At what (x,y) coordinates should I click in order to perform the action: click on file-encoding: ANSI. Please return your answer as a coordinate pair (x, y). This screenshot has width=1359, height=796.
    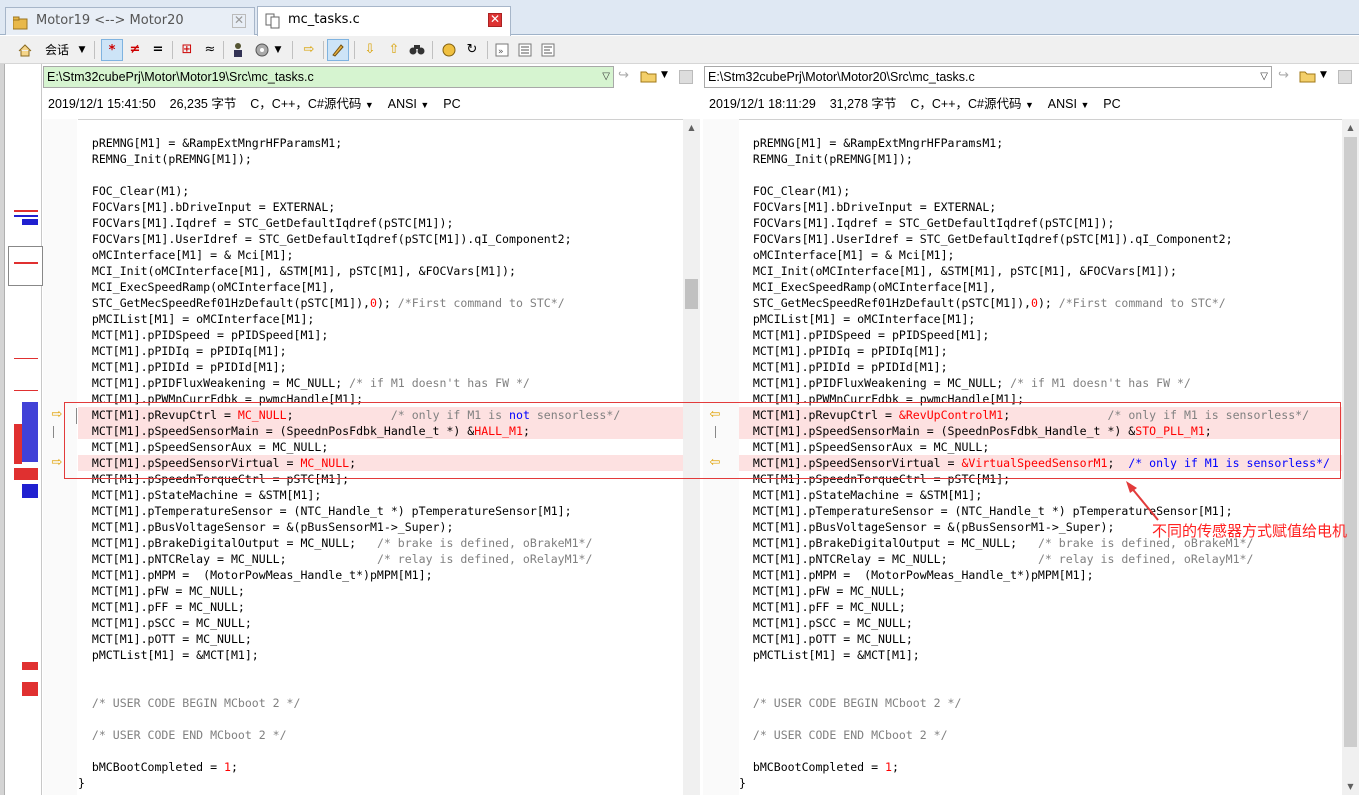
    Looking at the image, I should click on (402, 104).